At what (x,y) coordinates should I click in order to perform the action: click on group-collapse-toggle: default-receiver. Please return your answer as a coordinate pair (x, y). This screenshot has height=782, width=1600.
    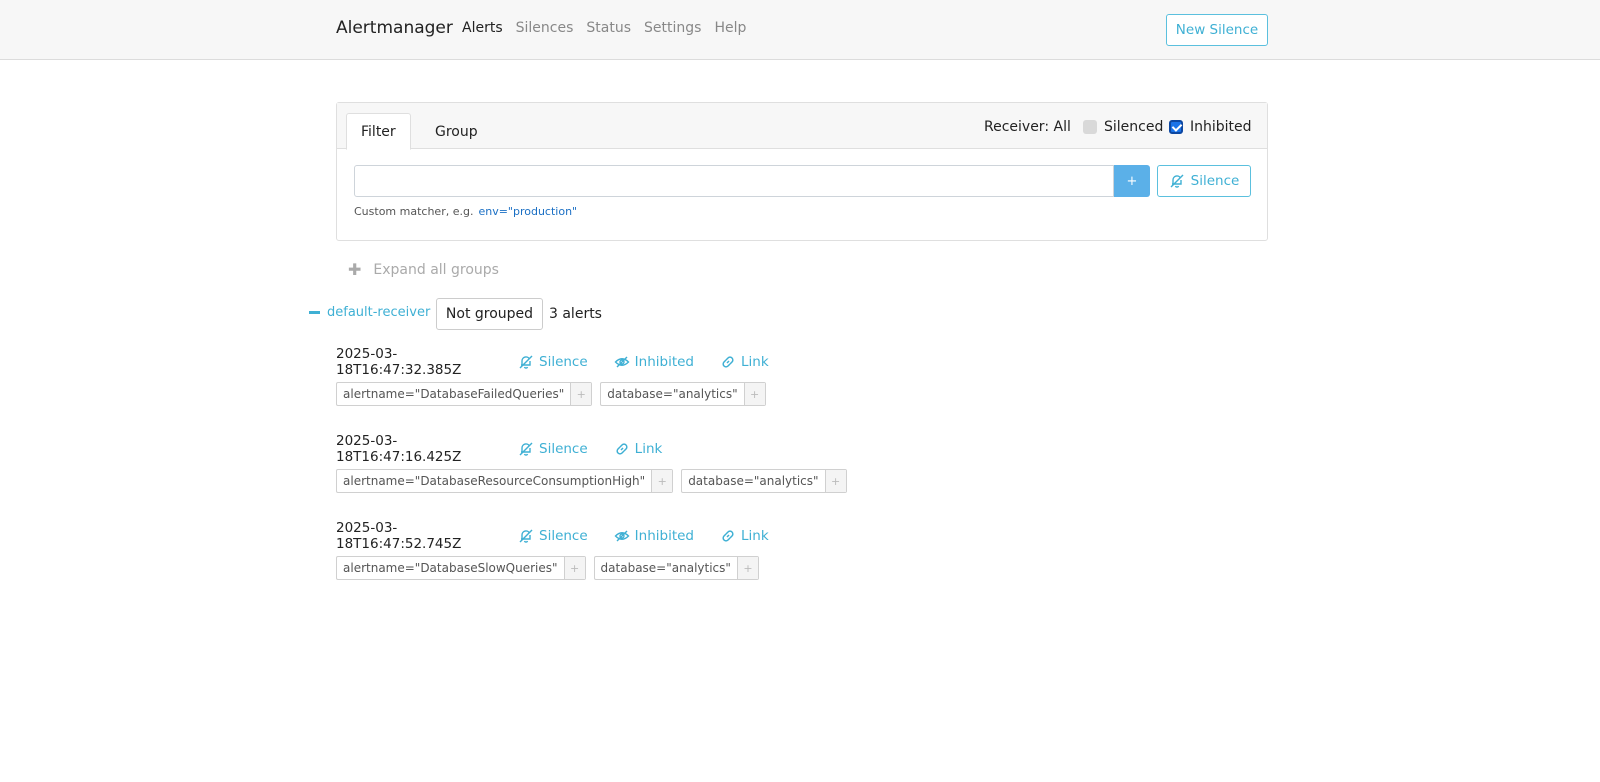
    Looking at the image, I should click on (369, 312).